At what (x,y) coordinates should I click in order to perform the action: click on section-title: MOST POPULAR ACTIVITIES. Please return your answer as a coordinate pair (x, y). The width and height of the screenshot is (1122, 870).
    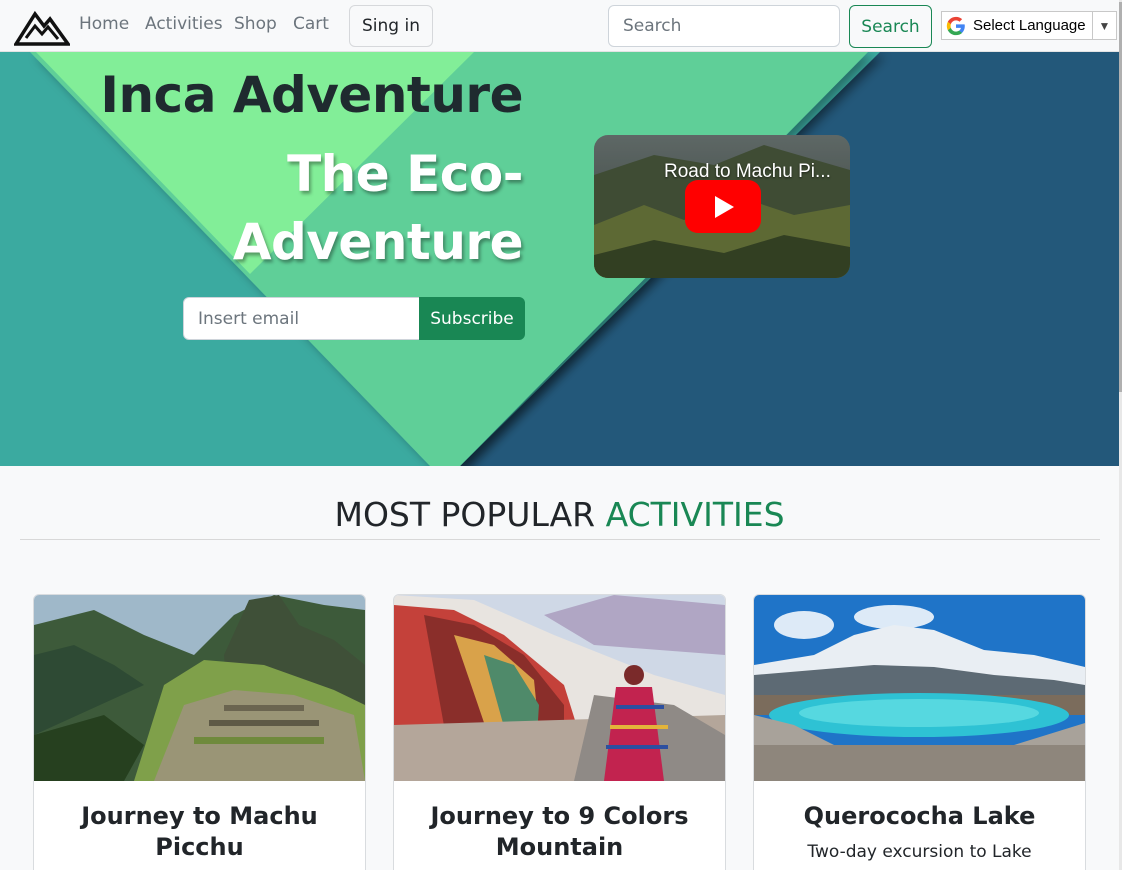
    Looking at the image, I should click on (559, 514).